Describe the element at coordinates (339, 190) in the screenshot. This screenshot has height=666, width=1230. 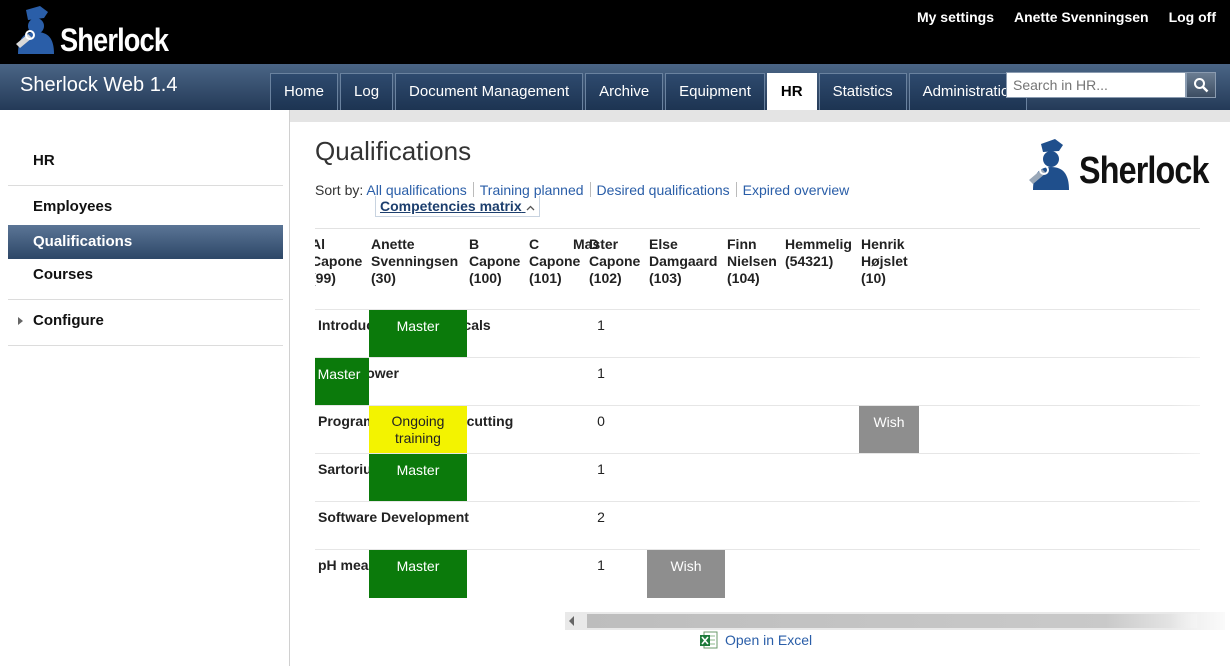
I see `sort-label: Sort by:` at that location.